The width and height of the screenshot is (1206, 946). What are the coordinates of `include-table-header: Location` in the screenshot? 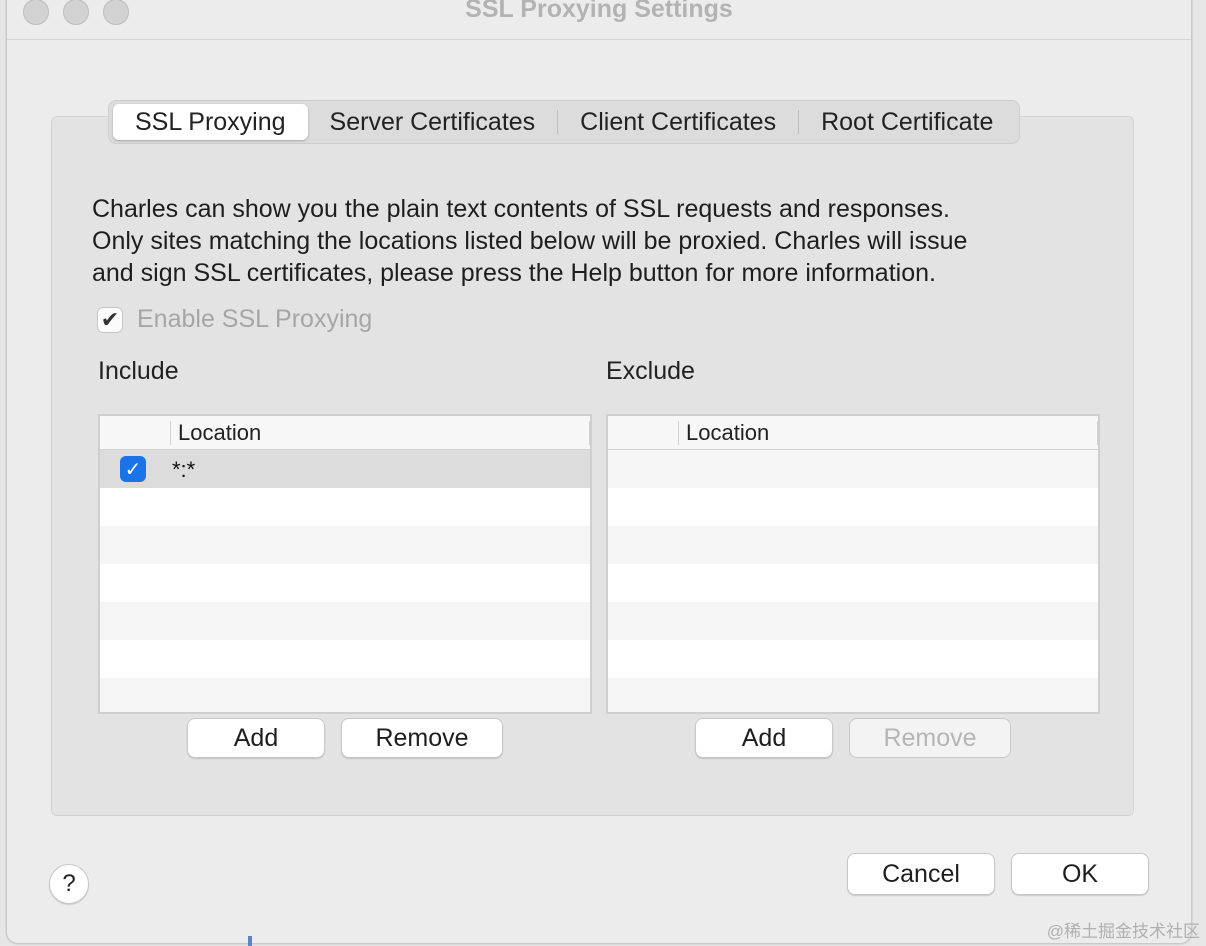 It's located at (345, 433).